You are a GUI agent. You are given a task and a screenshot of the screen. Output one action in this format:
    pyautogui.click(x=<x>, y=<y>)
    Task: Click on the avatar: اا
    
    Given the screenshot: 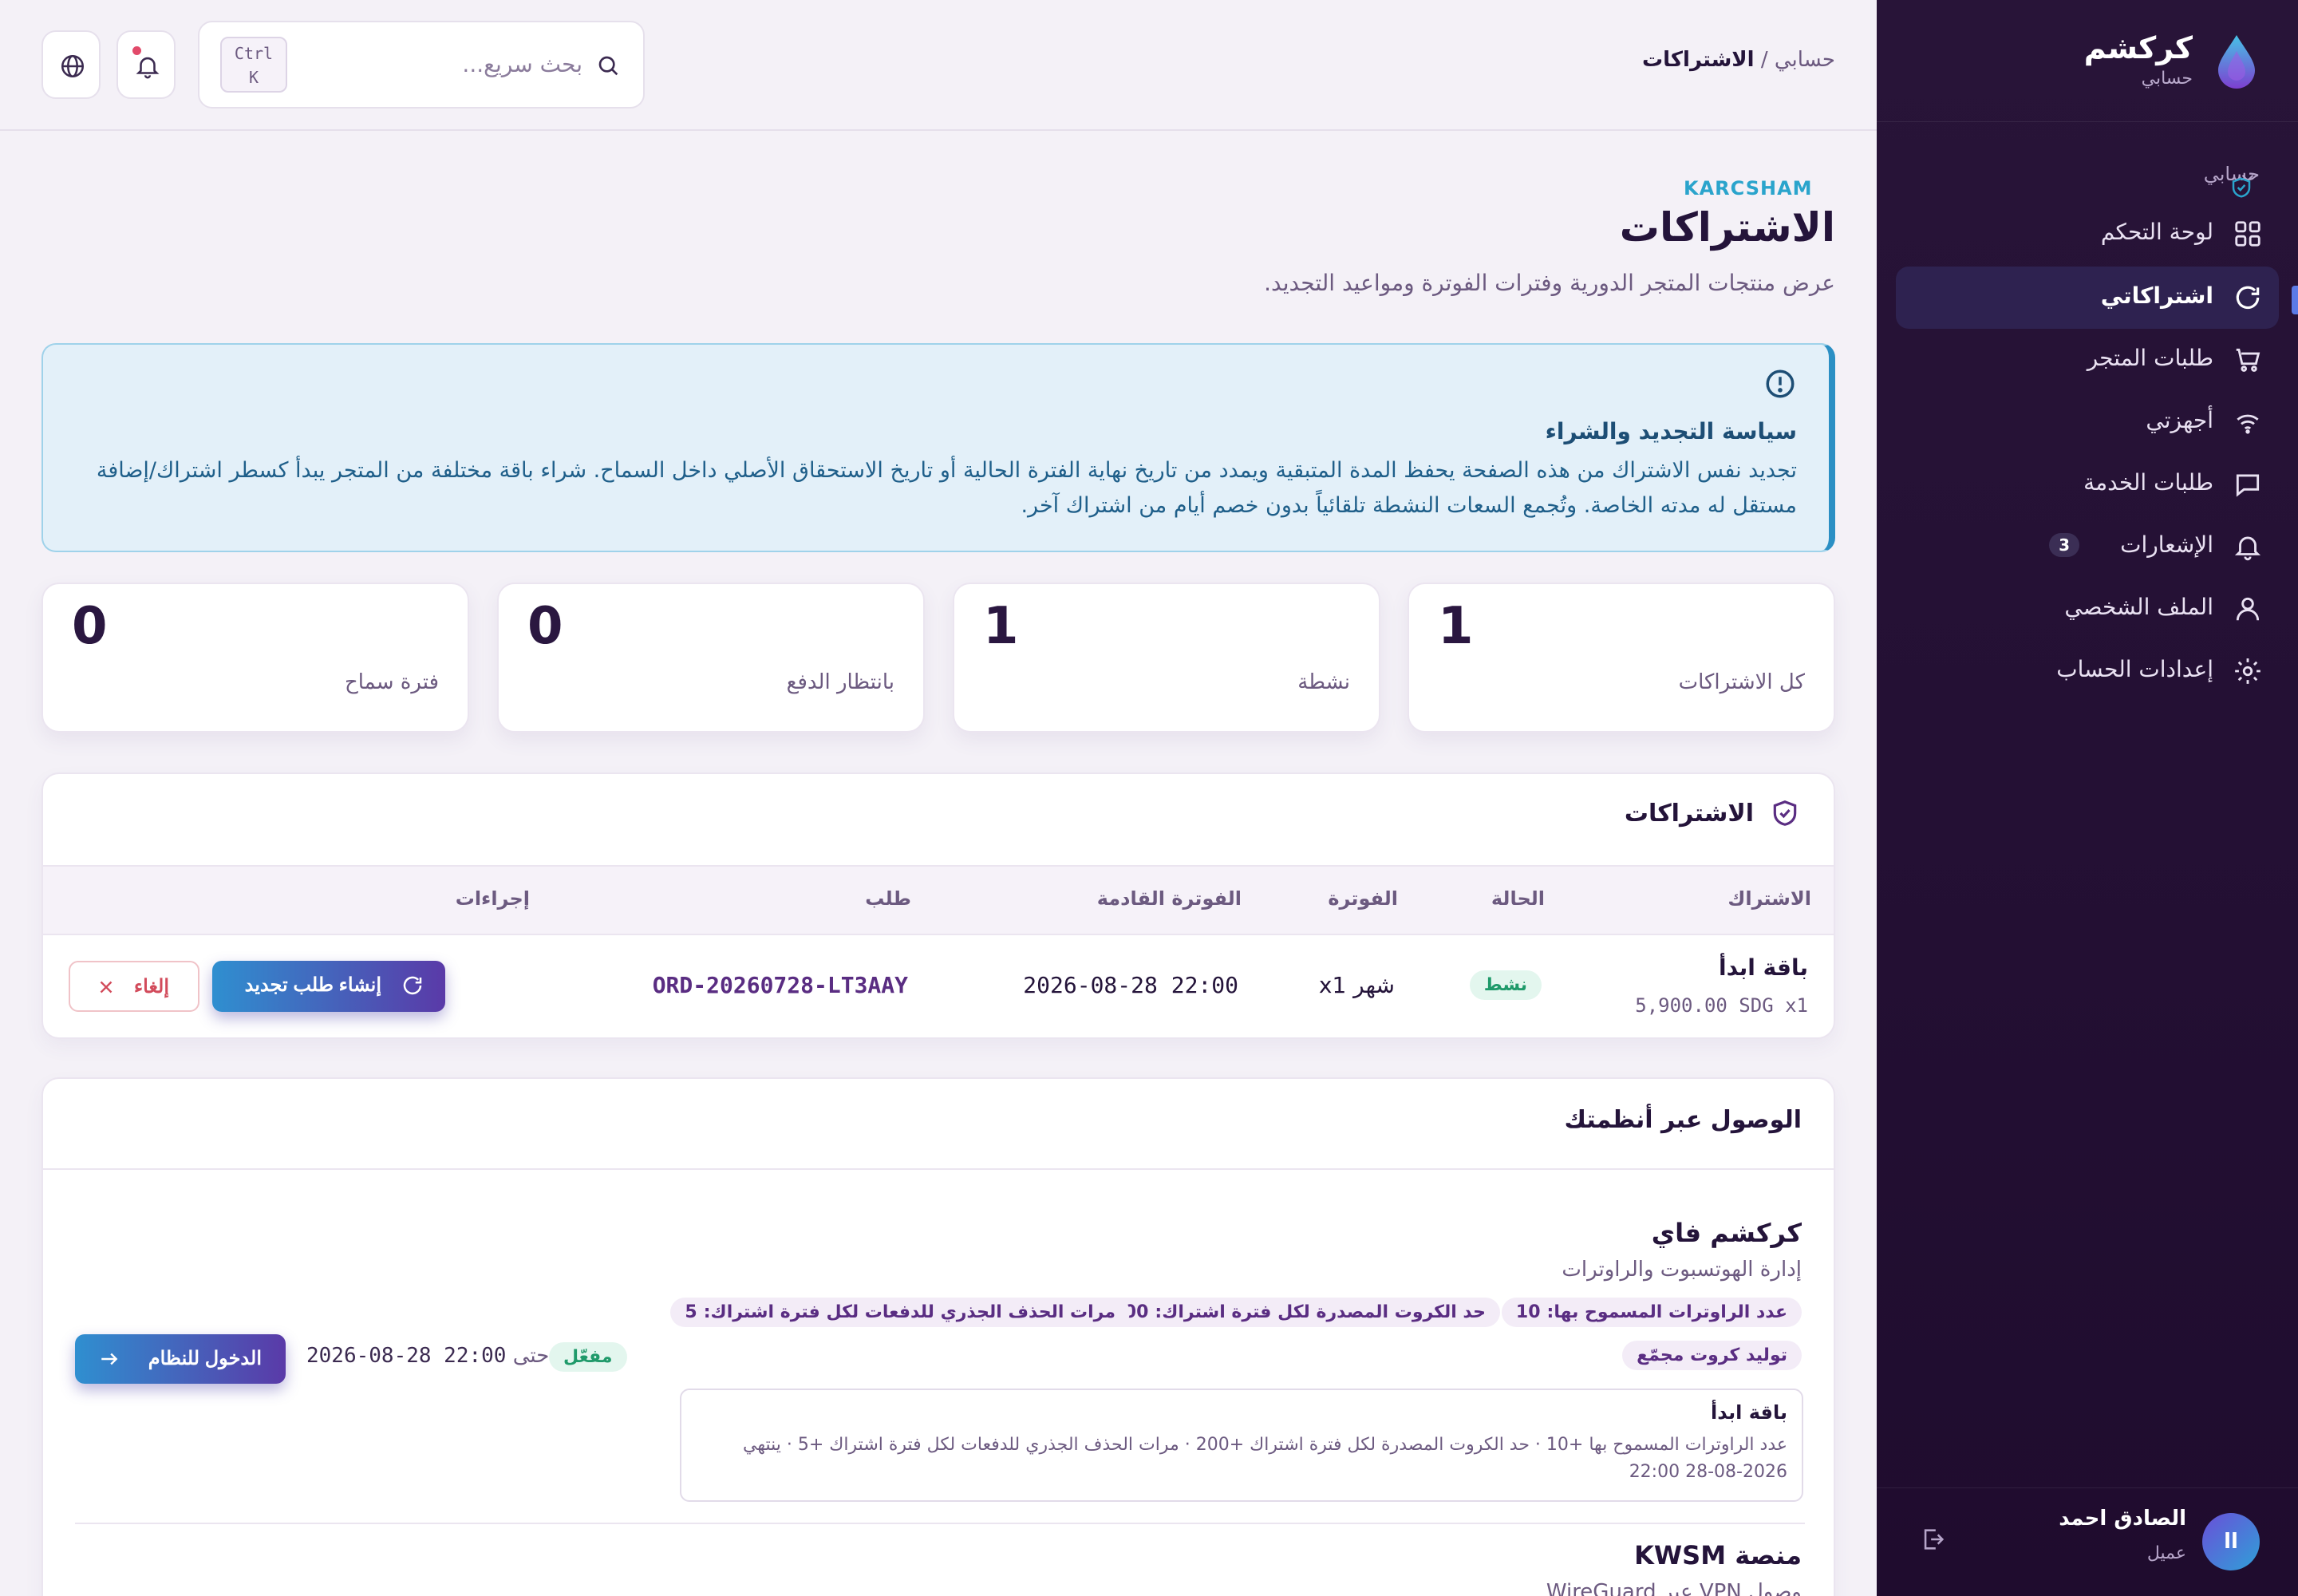 What is the action you would take?
    pyautogui.click(x=2231, y=1541)
    